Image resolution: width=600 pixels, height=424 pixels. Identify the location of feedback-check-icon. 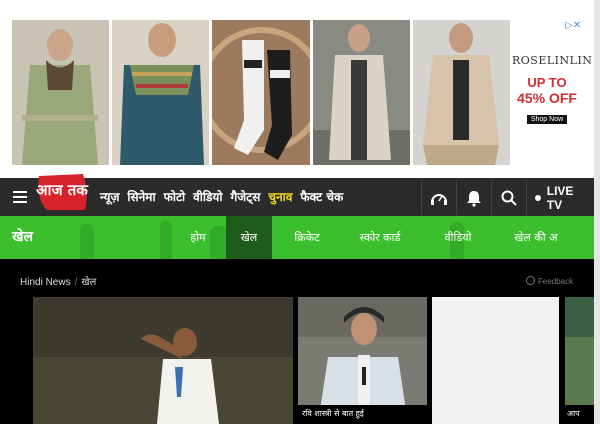
(530, 280).